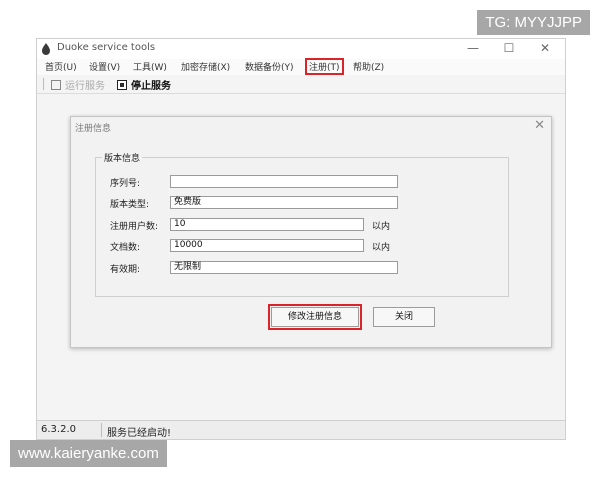 The height and width of the screenshot is (480, 600). What do you see at coordinates (473, 48) in the screenshot?
I see `minimize-button: —` at bounding box center [473, 48].